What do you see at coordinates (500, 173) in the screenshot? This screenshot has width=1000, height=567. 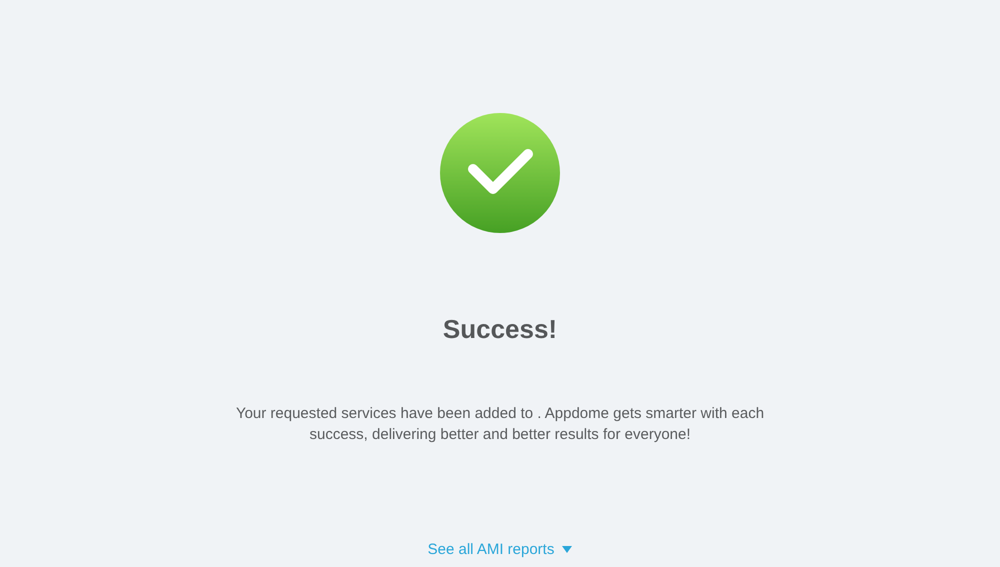 I see `check-circle-icon` at bounding box center [500, 173].